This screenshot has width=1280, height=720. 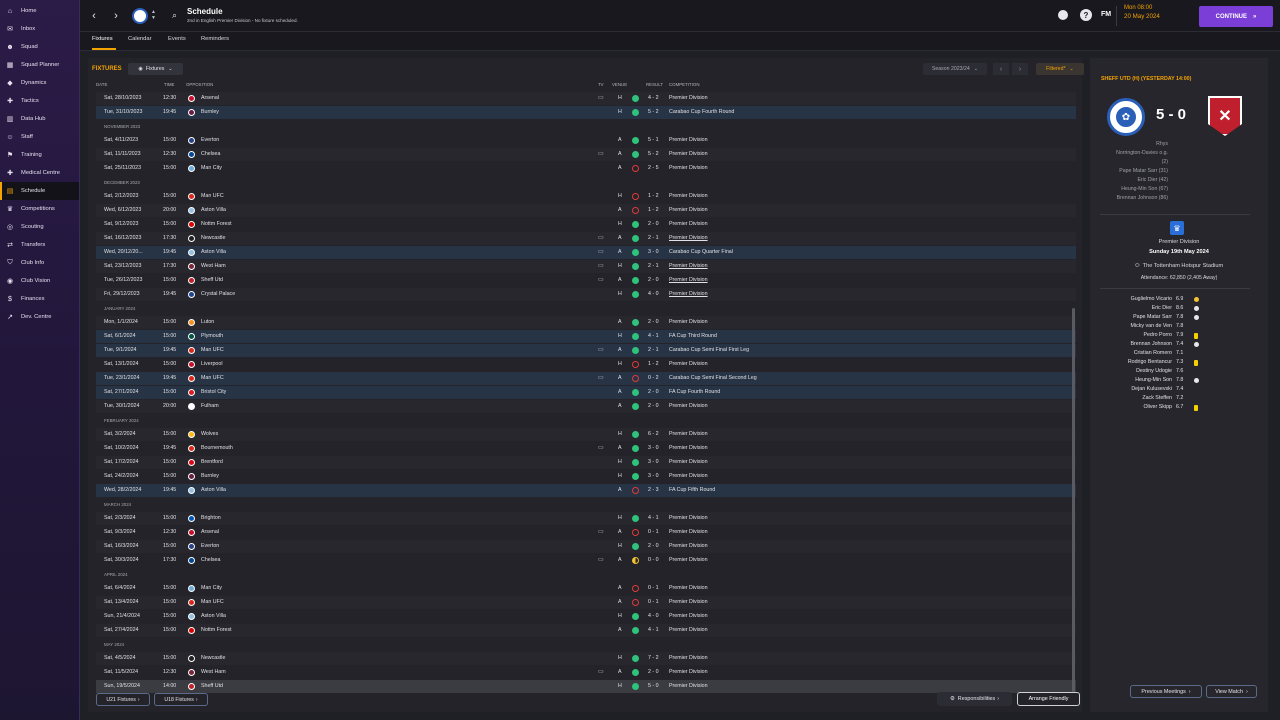 What do you see at coordinates (39, 83) in the screenshot?
I see `sidebar-item-dynamics: ◆ Dynamics` at bounding box center [39, 83].